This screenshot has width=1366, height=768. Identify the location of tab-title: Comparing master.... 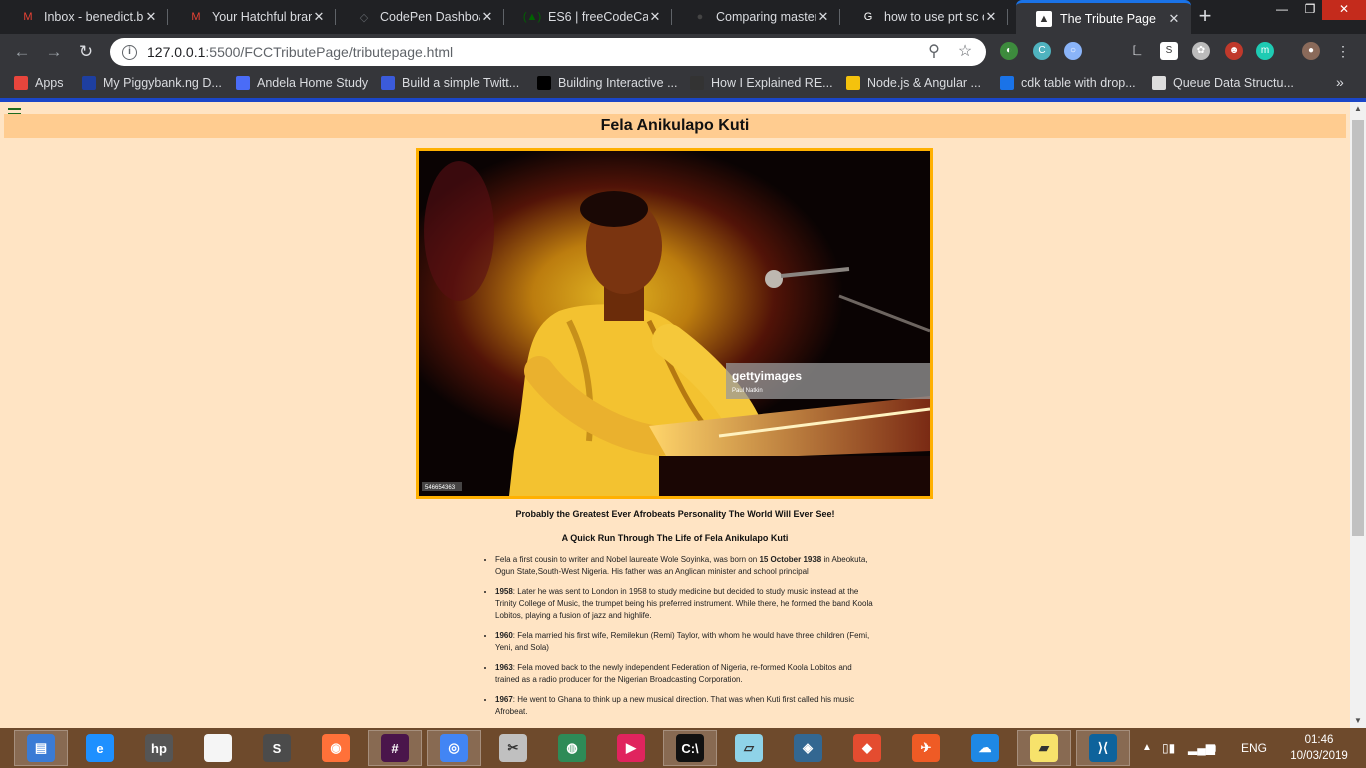
(766, 17).